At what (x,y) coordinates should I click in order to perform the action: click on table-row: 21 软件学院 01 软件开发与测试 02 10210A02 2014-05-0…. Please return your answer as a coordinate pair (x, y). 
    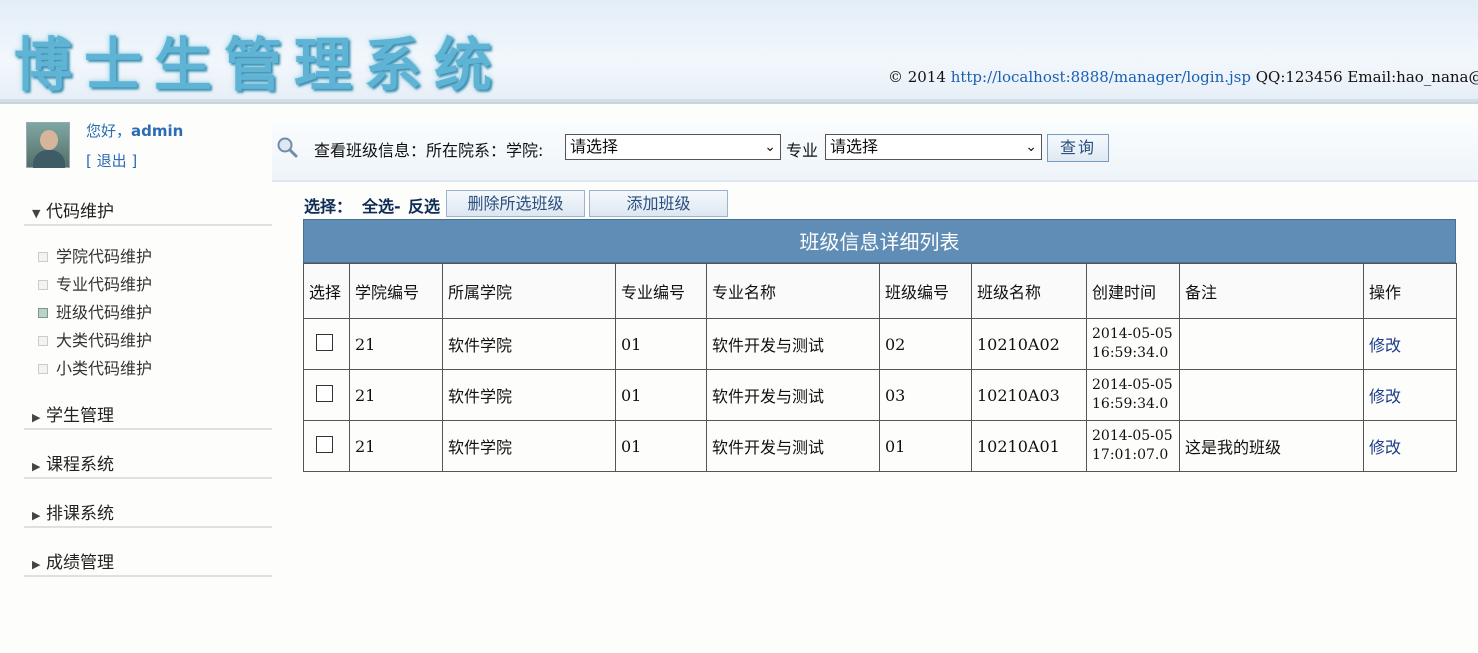
    Looking at the image, I should click on (880, 344).